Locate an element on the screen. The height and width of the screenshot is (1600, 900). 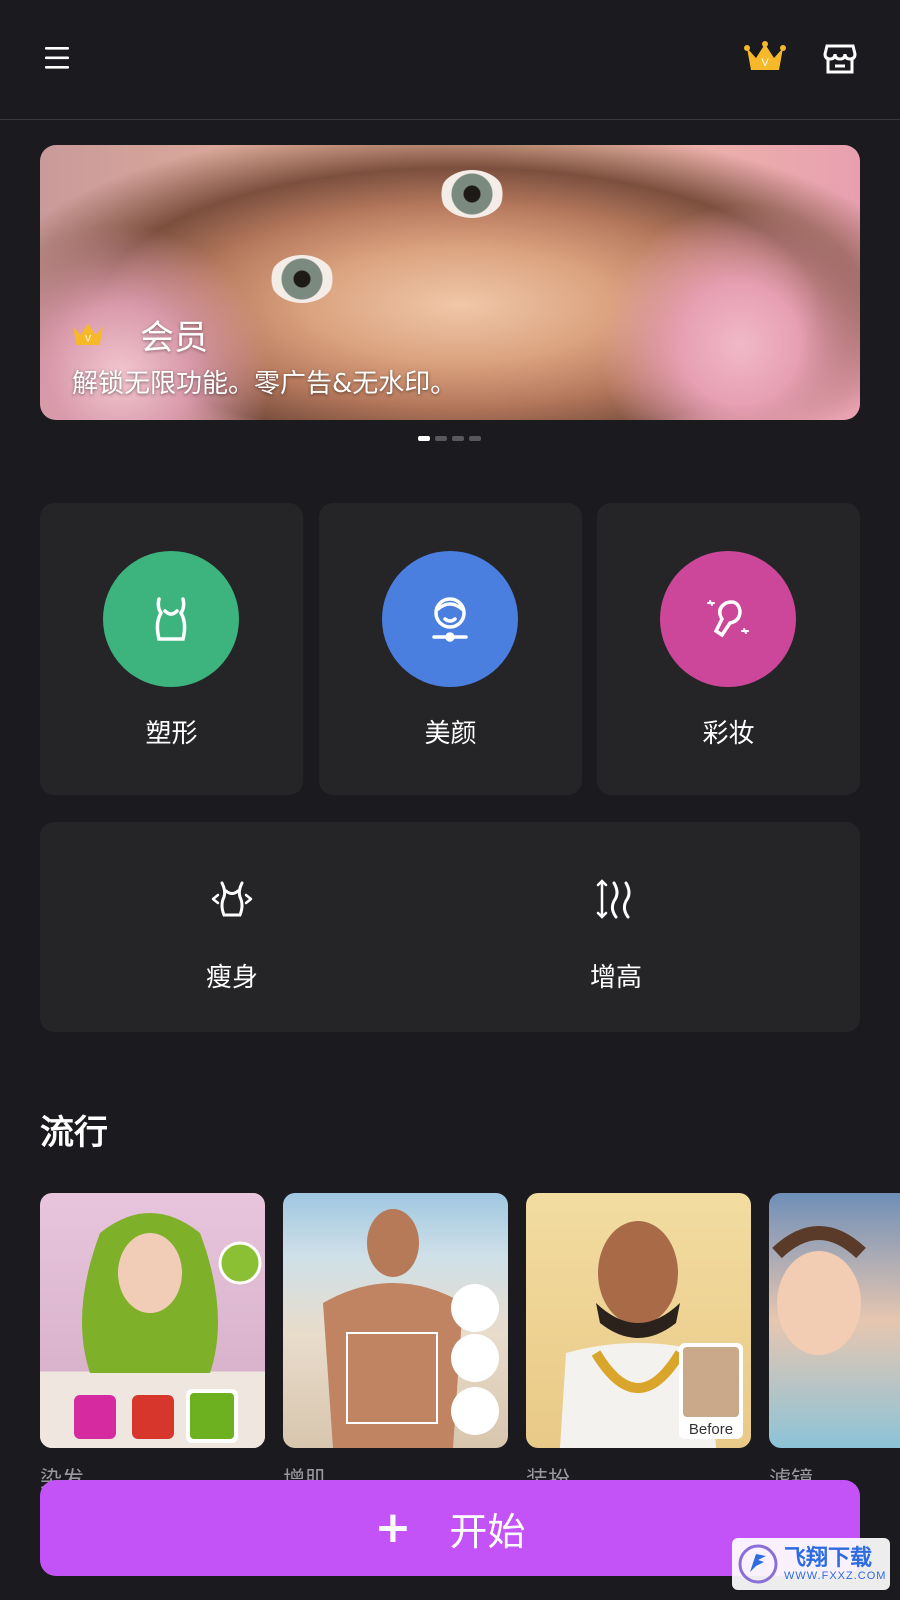
height-increase-icon is located at coordinates (616, 899).